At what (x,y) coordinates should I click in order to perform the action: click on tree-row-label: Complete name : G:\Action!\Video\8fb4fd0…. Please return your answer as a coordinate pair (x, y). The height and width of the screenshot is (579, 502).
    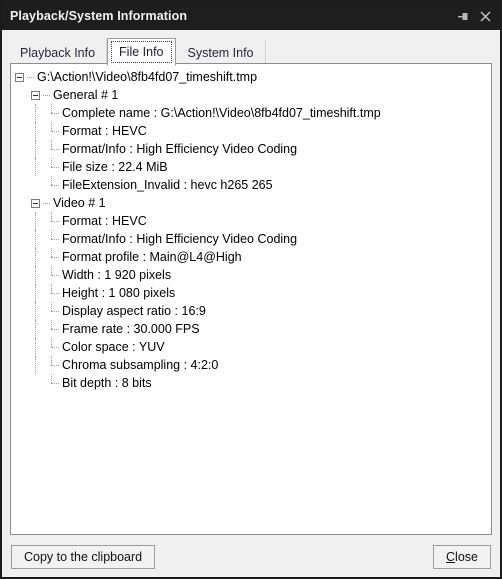
    Looking at the image, I should click on (221, 113).